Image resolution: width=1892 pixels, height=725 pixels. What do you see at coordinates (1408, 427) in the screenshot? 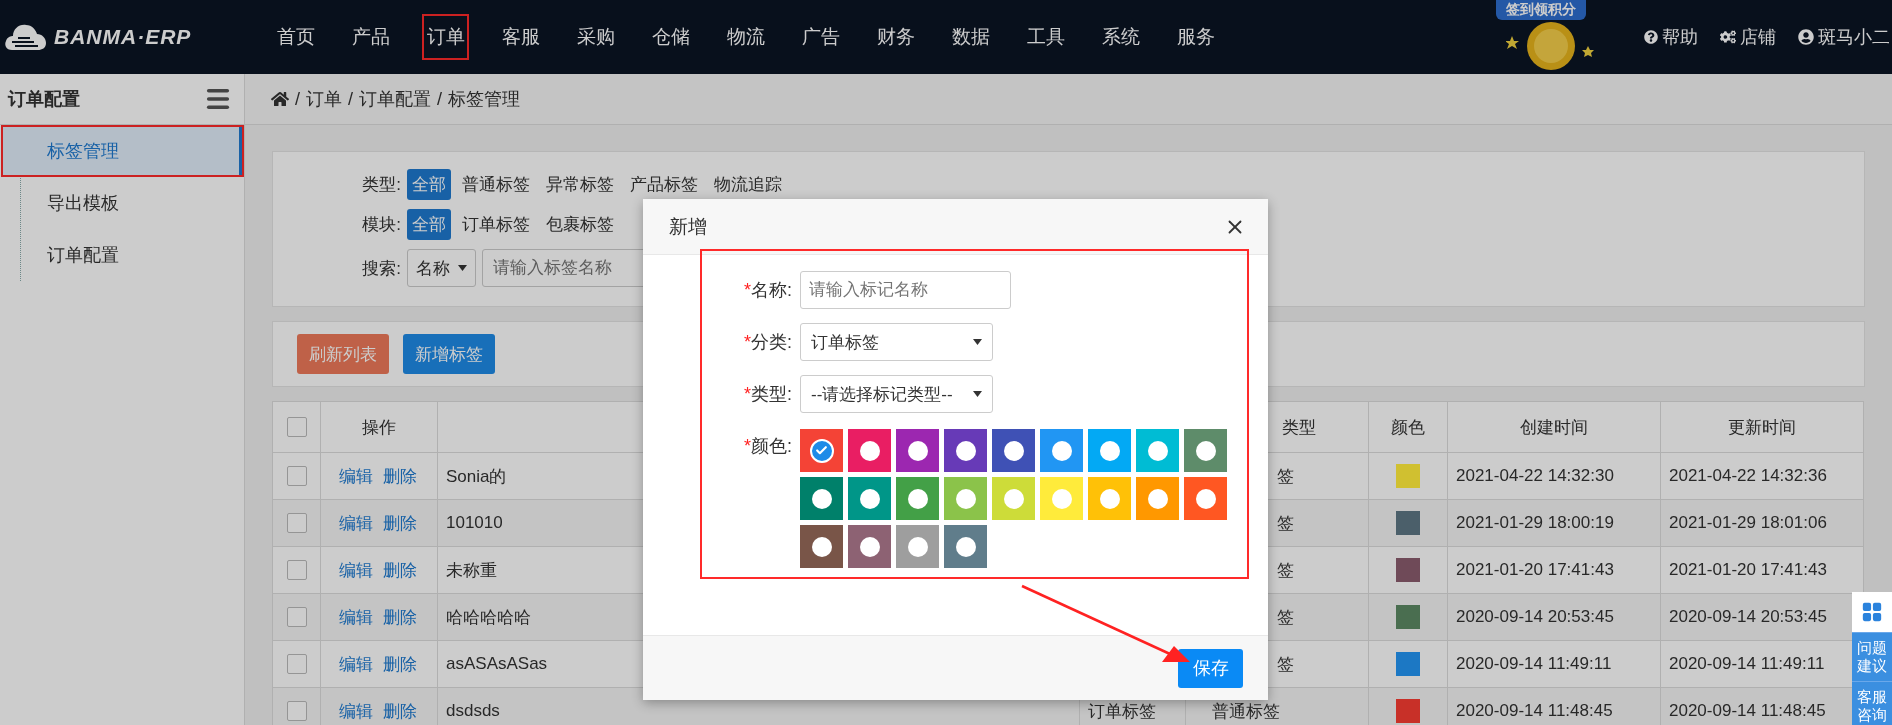
I see `column-header: 颜色` at bounding box center [1408, 427].